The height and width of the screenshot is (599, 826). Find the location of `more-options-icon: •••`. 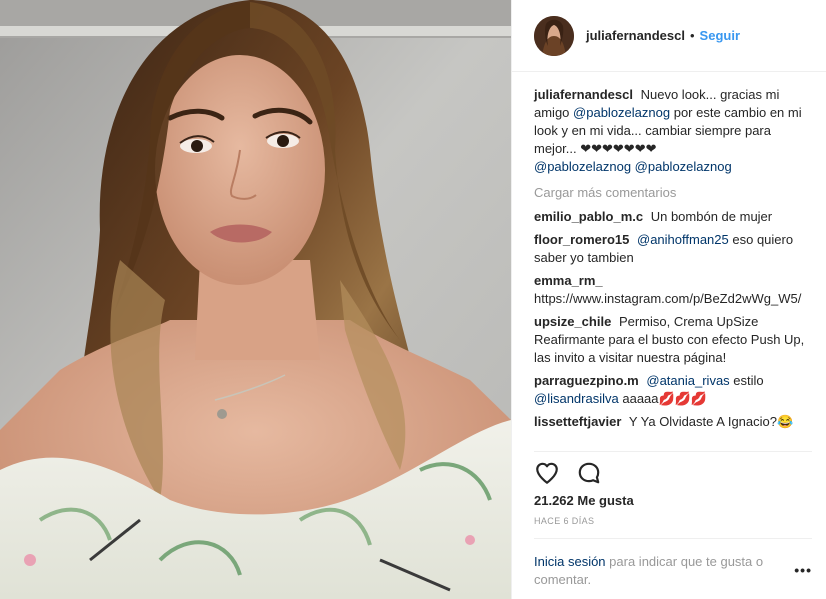

more-options-icon: ••• is located at coordinates (803, 570).